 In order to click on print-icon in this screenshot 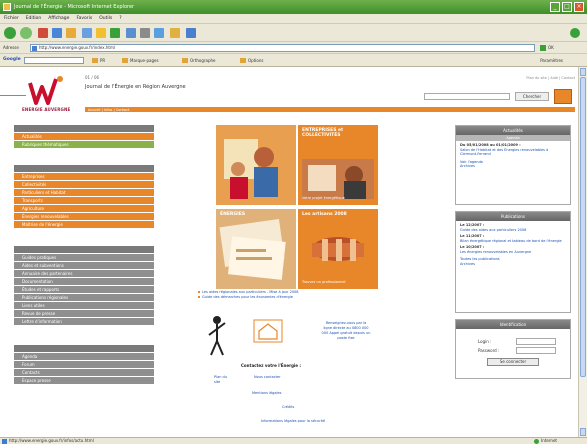, I will do `click(145, 33)`.